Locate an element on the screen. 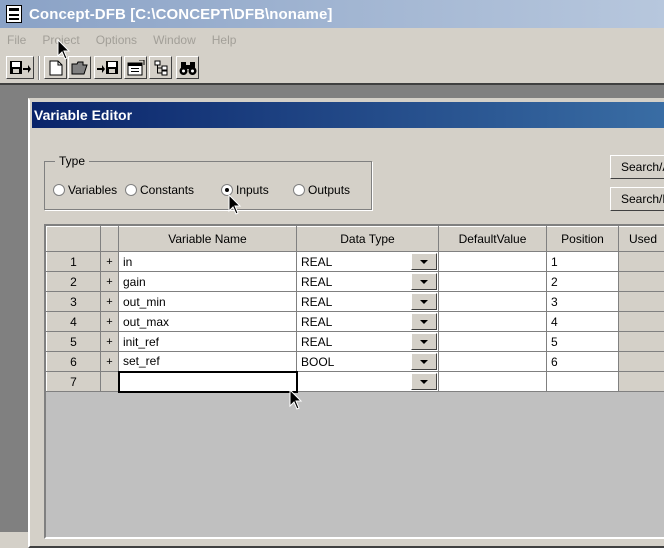  properties-icon is located at coordinates (135, 67).